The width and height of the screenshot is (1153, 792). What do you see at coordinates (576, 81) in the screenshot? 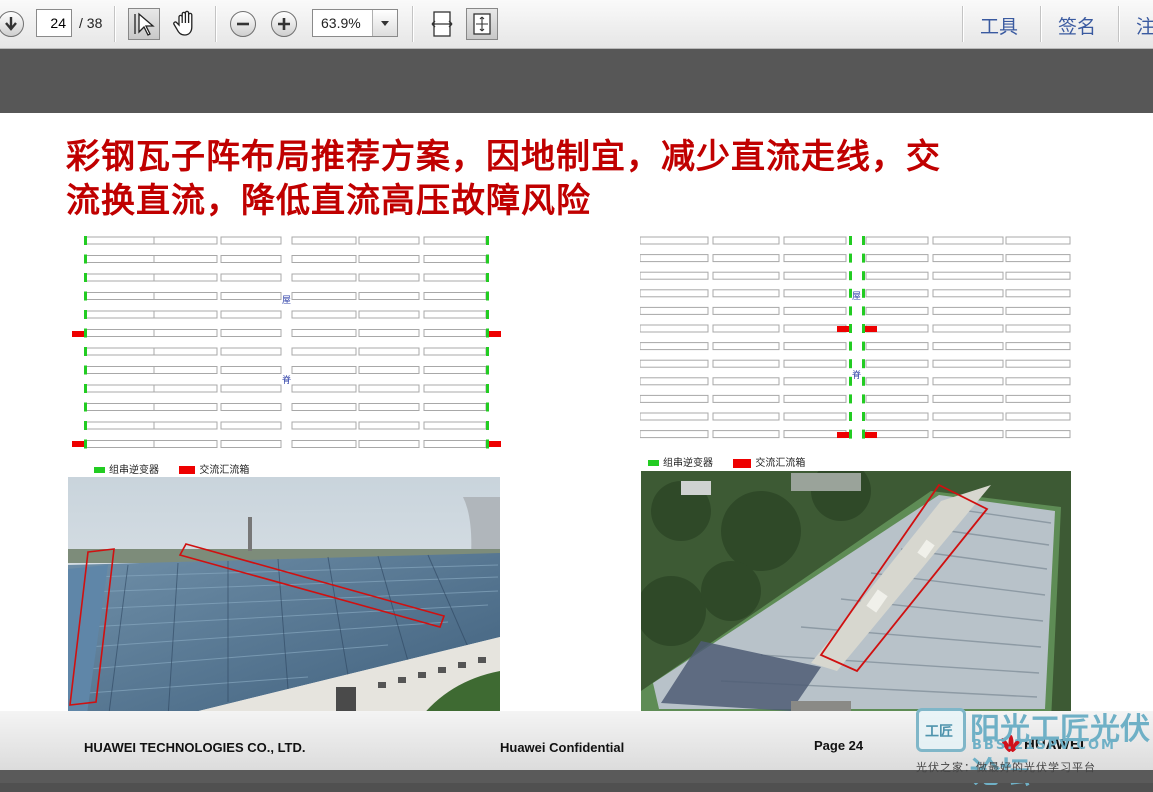
I see `document-background` at bounding box center [576, 81].